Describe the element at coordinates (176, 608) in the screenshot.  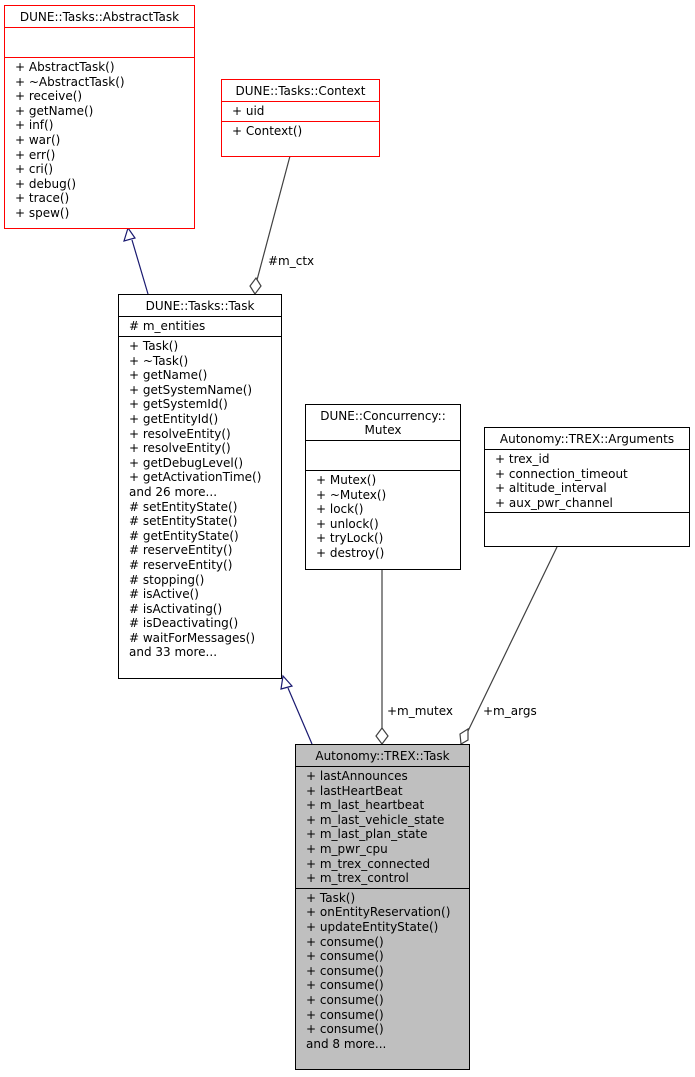
I see `class-method: # isActivating()` at that location.